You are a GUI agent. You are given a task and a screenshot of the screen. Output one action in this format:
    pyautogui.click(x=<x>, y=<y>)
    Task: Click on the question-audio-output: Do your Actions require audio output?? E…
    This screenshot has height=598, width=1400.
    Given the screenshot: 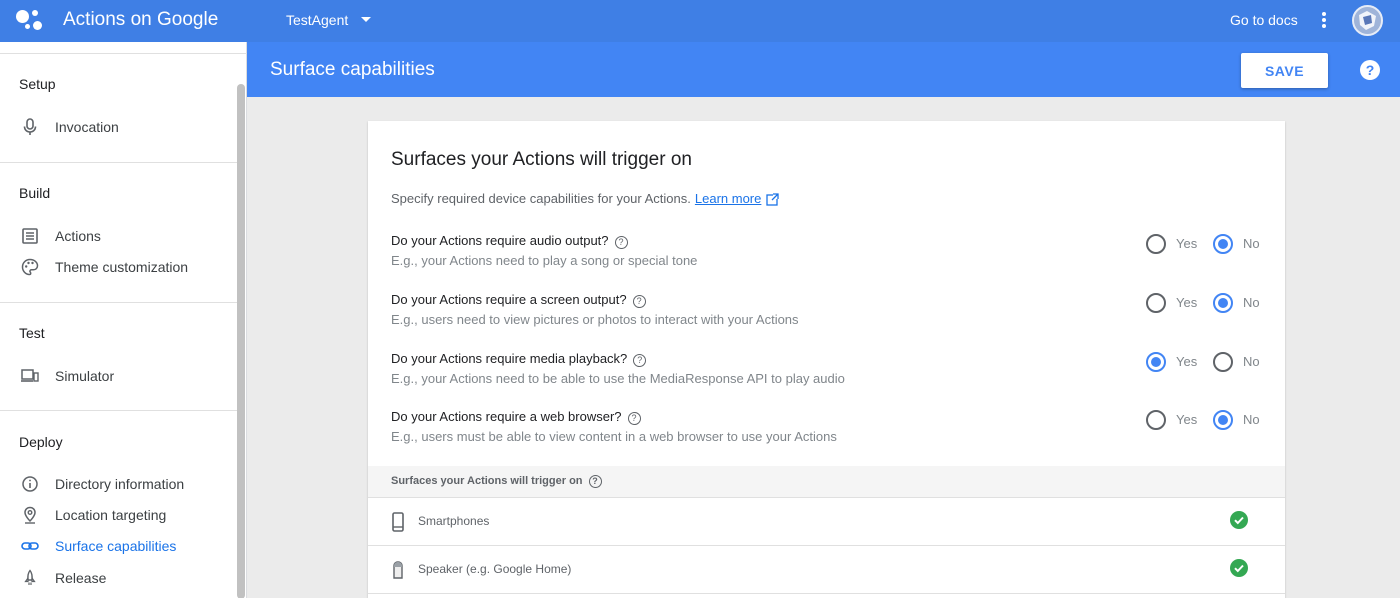 What is the action you would take?
    pyautogui.click(x=826, y=253)
    